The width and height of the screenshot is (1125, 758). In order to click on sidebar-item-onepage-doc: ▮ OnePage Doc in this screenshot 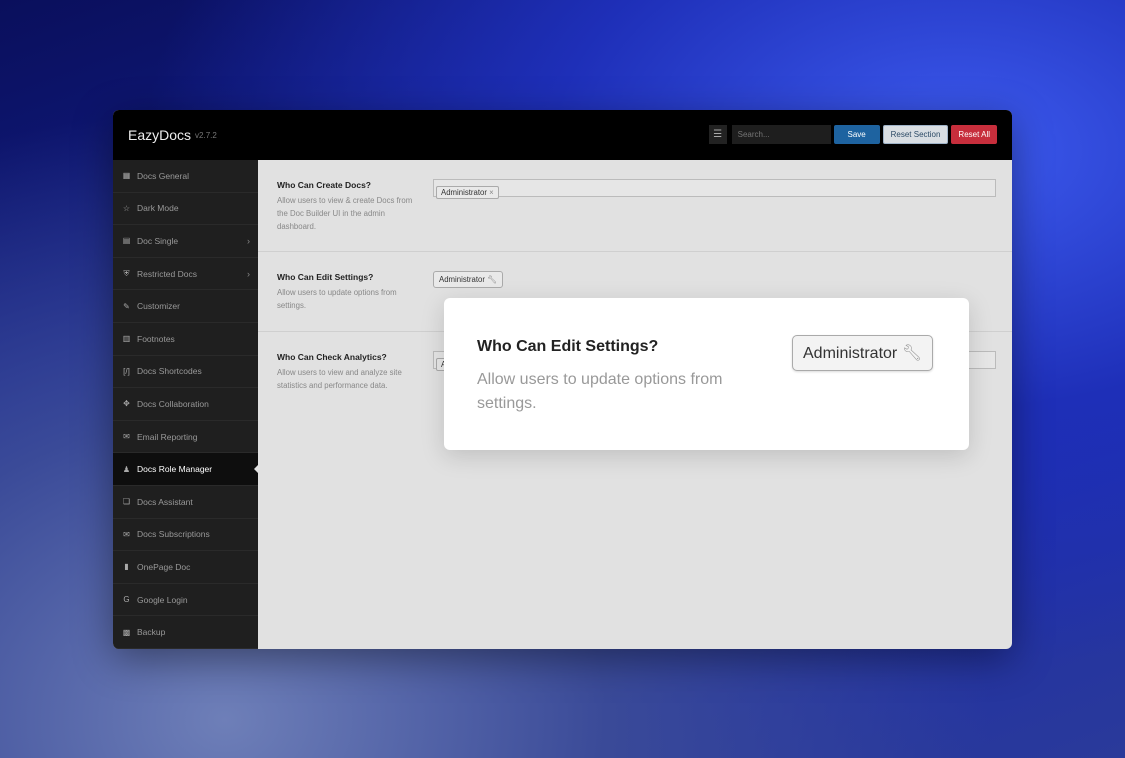, I will do `click(185, 567)`.